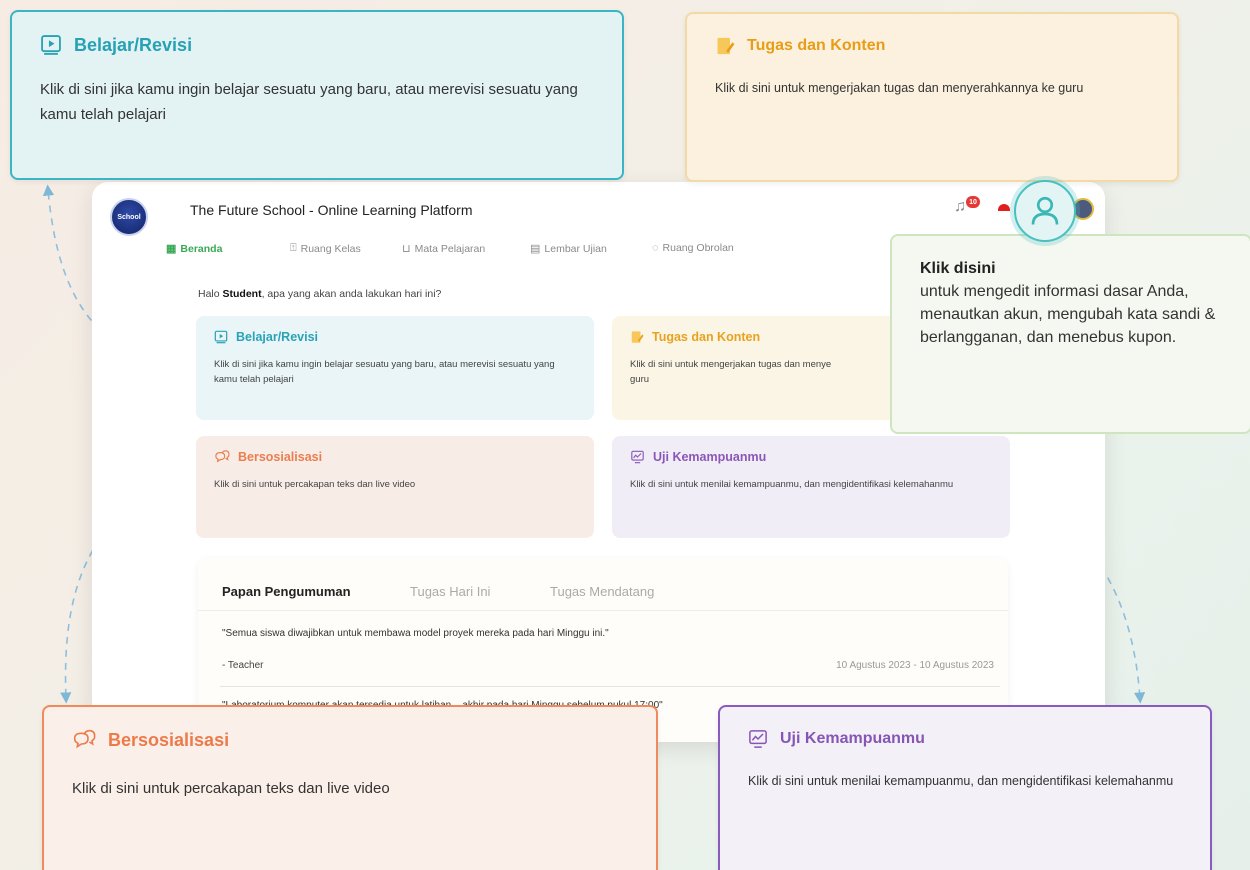 Image resolution: width=1250 pixels, height=870 pixels. What do you see at coordinates (286, 591) in the screenshot?
I see `tab-papan-pengumuman: Papan Pengumuman` at bounding box center [286, 591].